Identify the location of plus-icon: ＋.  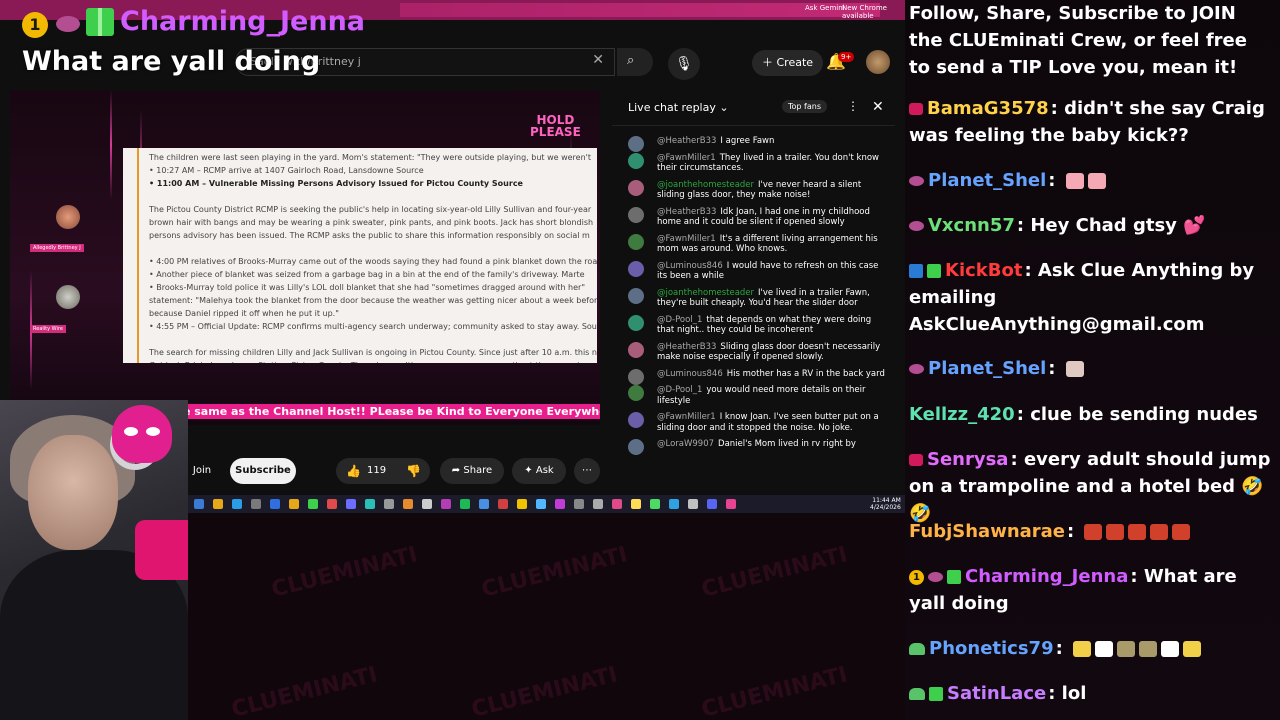
(769, 62).